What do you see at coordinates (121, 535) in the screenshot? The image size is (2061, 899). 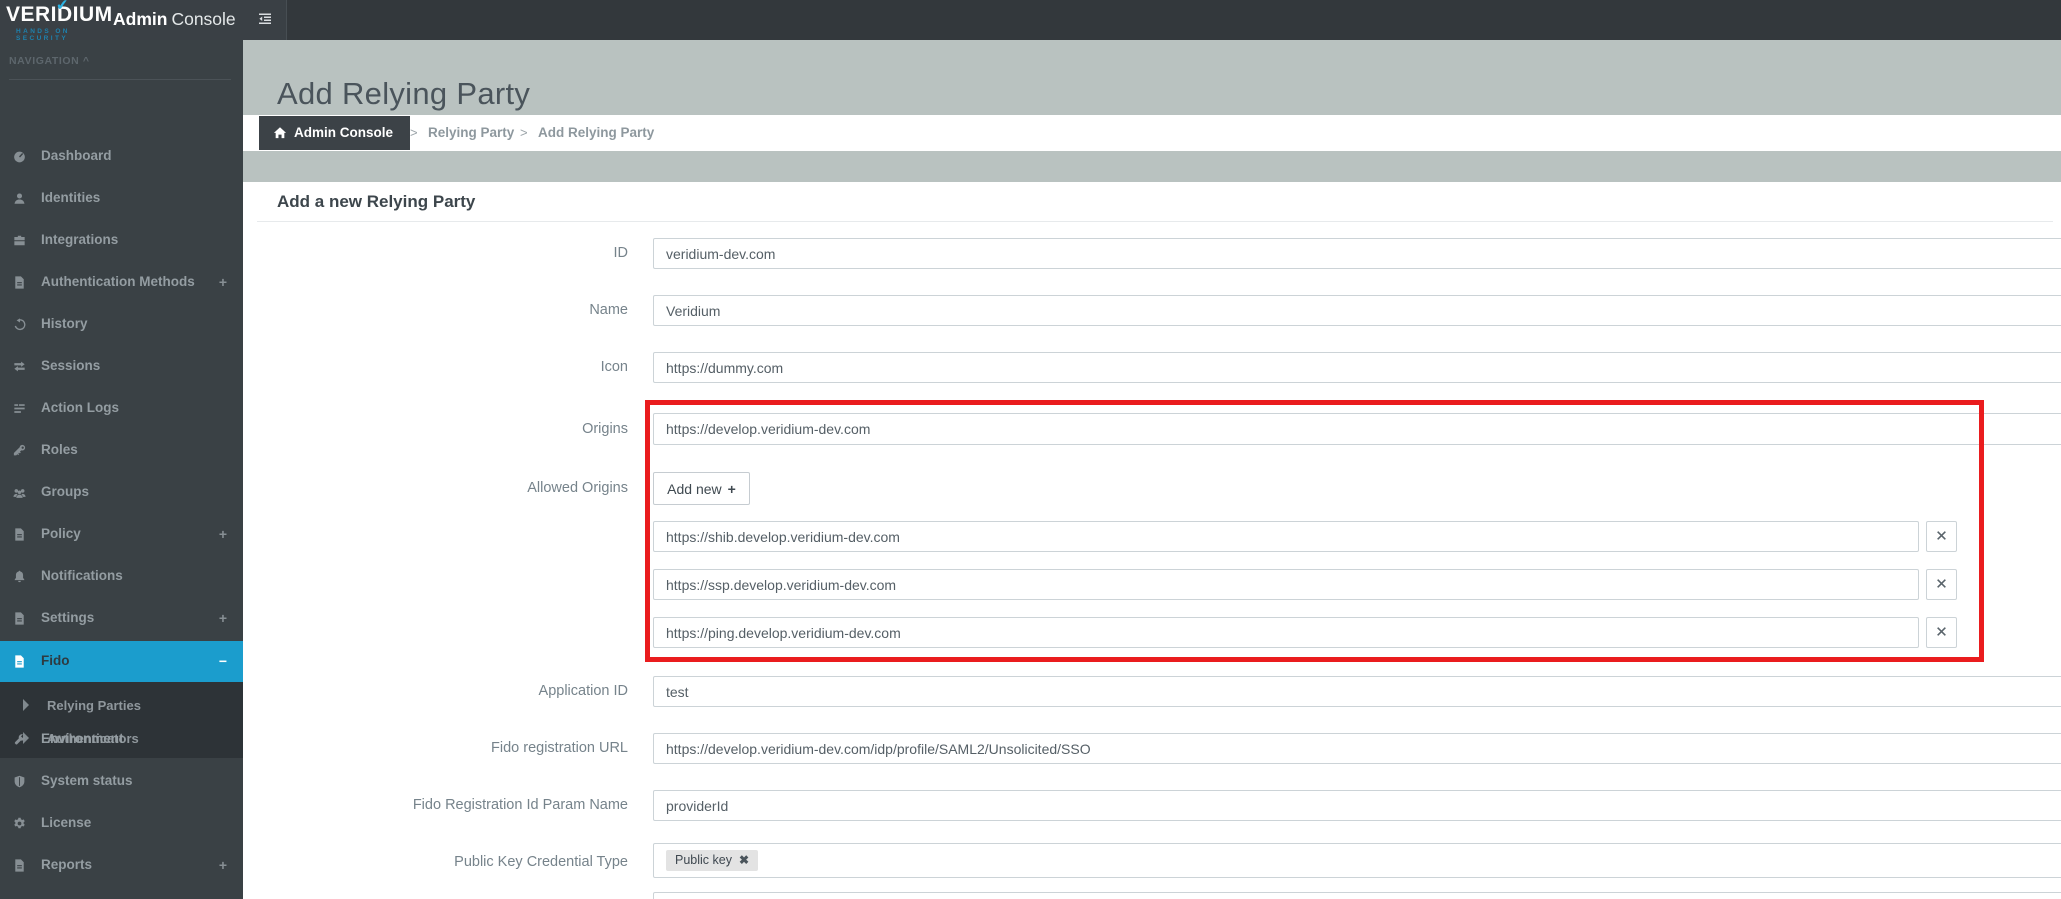 I see `sidebar-item-policy: Policy +` at bounding box center [121, 535].